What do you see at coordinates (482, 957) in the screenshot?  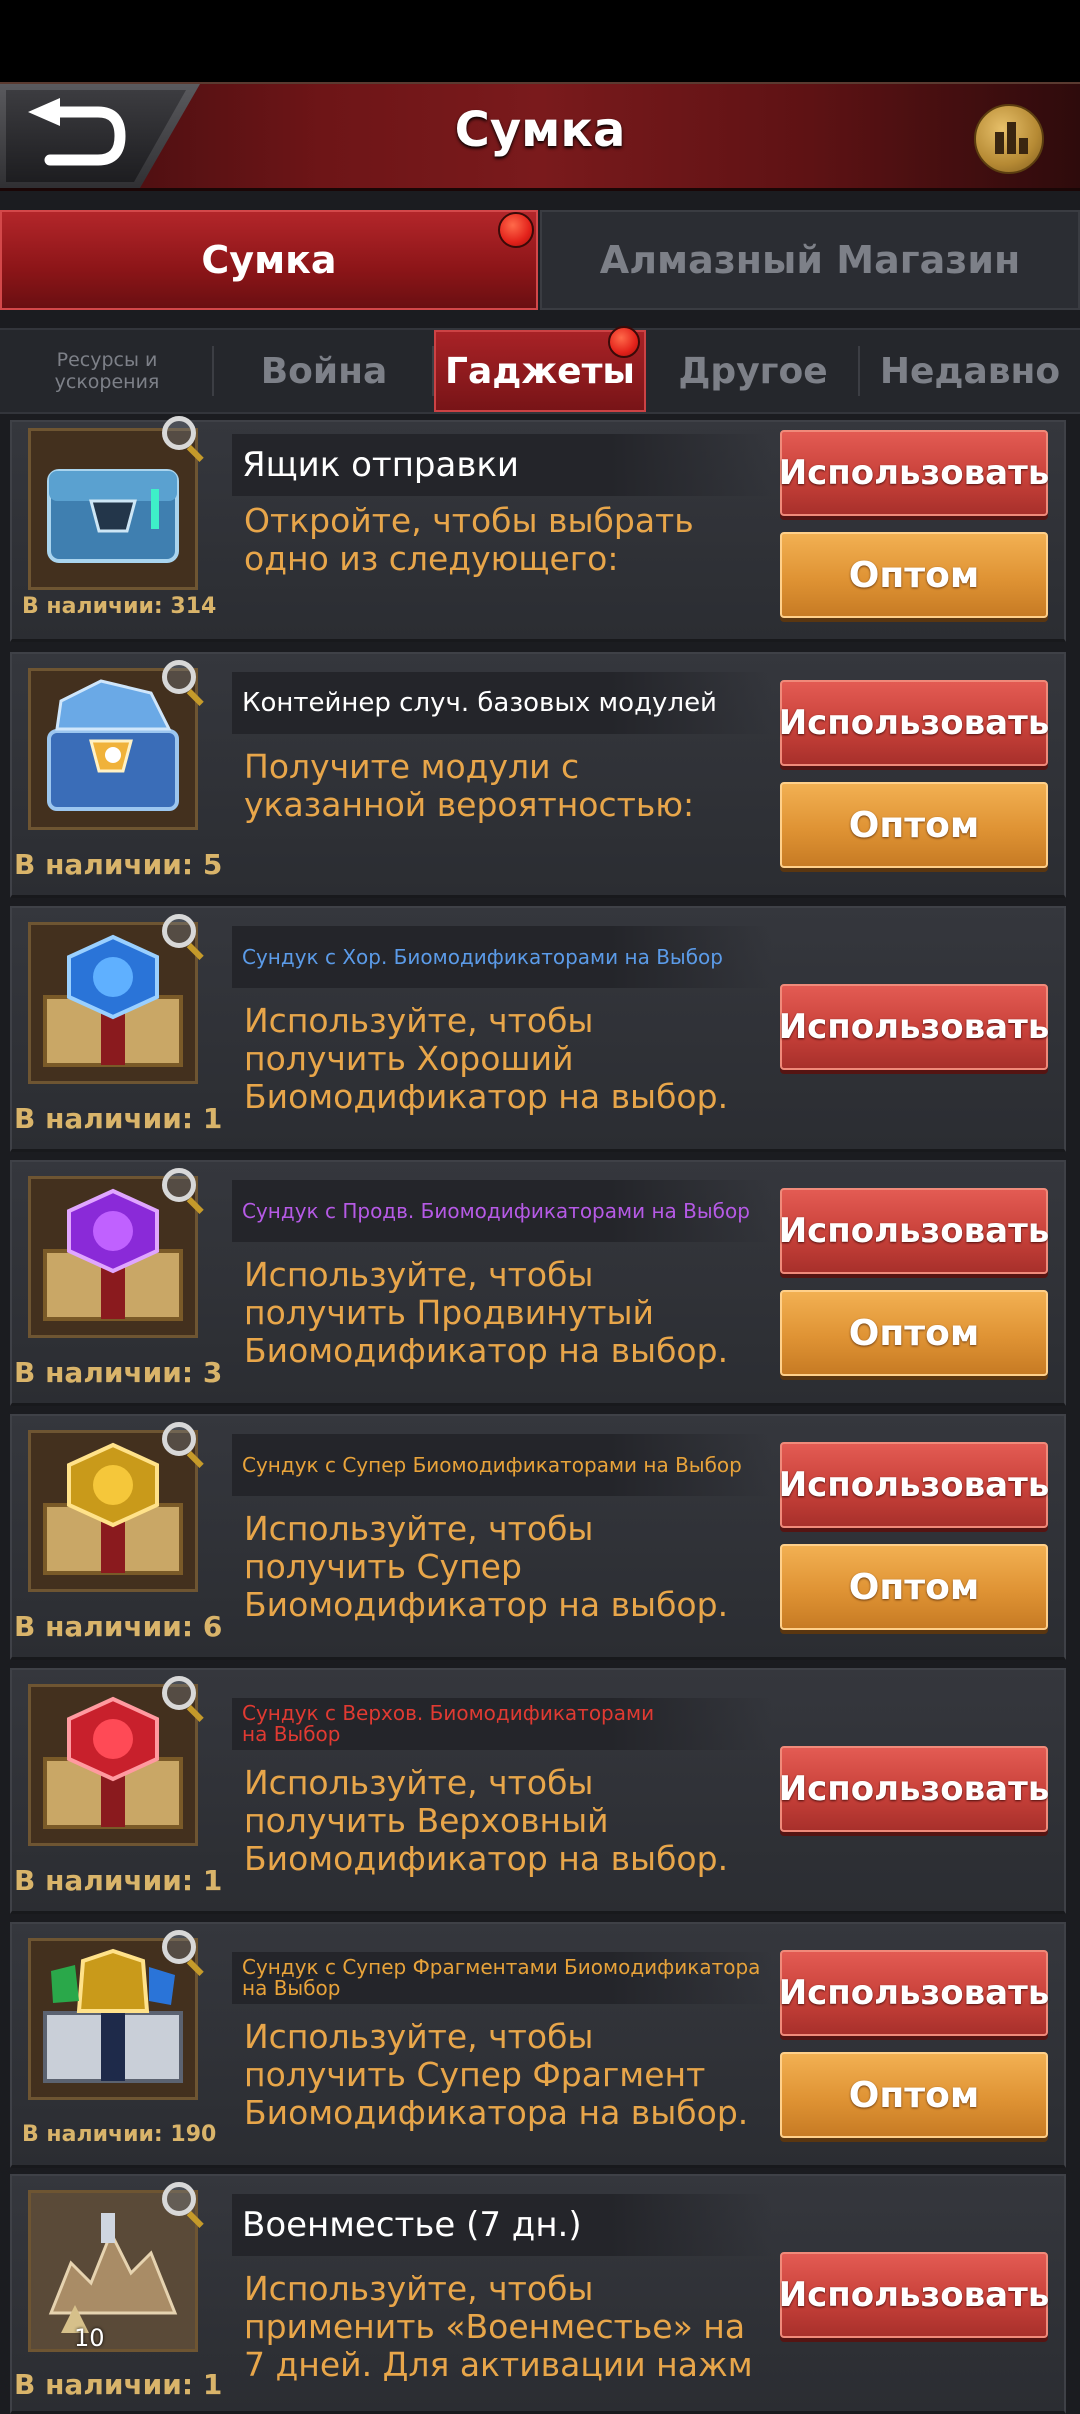 I see `item-name: Сундук с Хор. Биомодификаторами на Выбор` at bounding box center [482, 957].